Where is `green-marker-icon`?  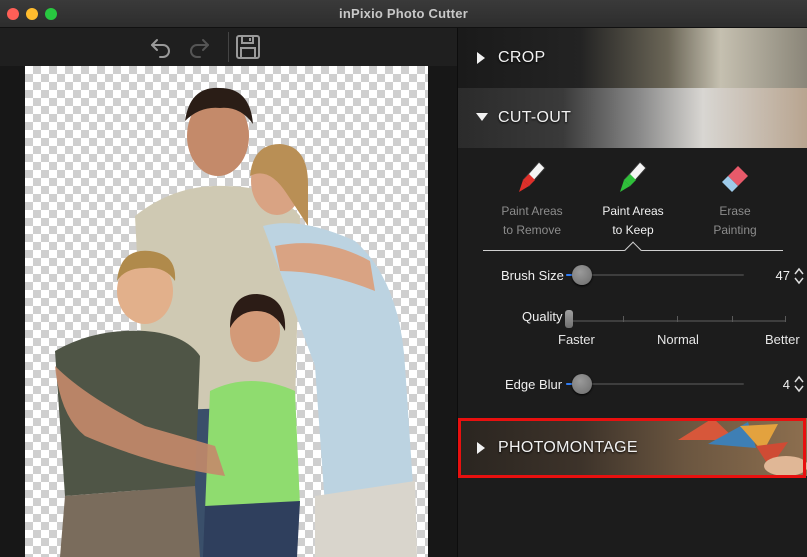 green-marker-icon is located at coordinates (633, 176).